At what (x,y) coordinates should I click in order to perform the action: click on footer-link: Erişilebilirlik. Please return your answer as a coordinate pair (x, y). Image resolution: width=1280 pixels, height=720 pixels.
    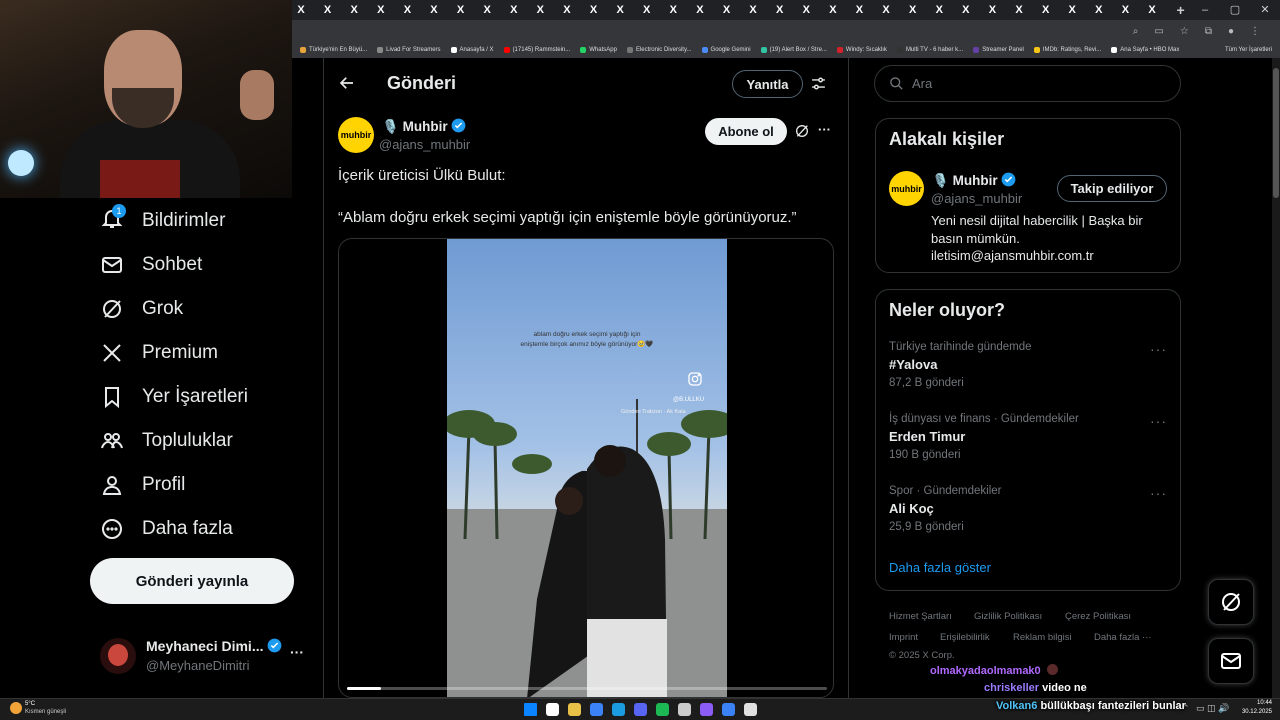
    Looking at the image, I should click on (965, 637).